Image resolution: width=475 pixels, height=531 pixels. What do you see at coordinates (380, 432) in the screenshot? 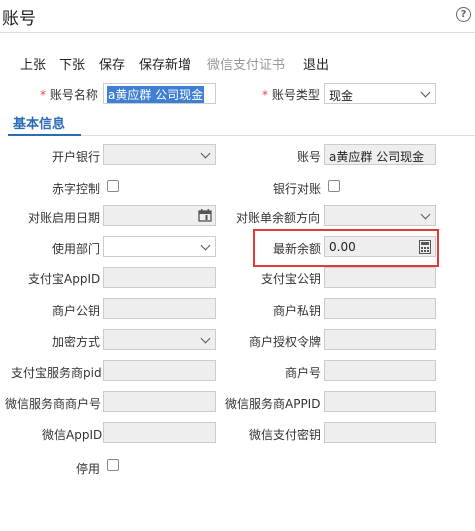
I see `wechat-pay-key-input` at bounding box center [380, 432].